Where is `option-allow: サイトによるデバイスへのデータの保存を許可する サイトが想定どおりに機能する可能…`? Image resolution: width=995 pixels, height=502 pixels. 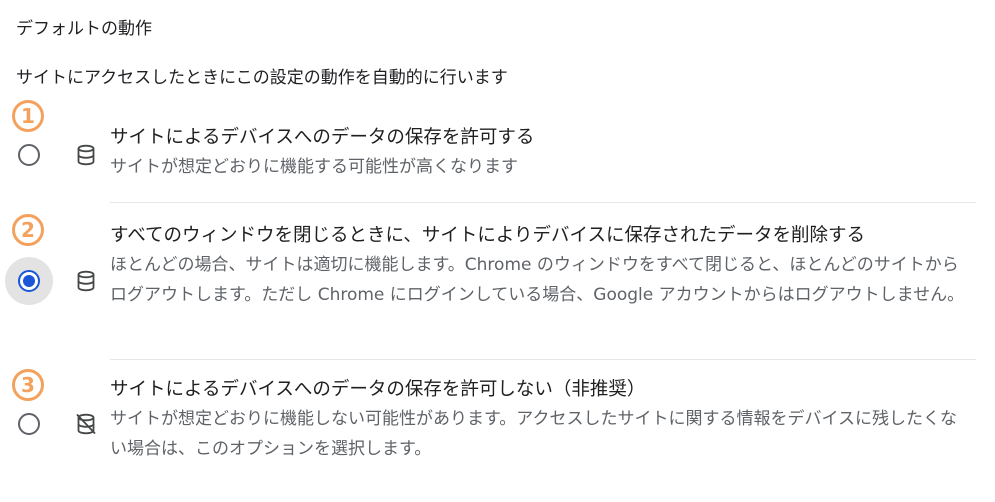 option-allow: サイトによるデバイスへのデータの保存を許可する サイトが想定どおりに機能する可能… is located at coordinates (541, 153).